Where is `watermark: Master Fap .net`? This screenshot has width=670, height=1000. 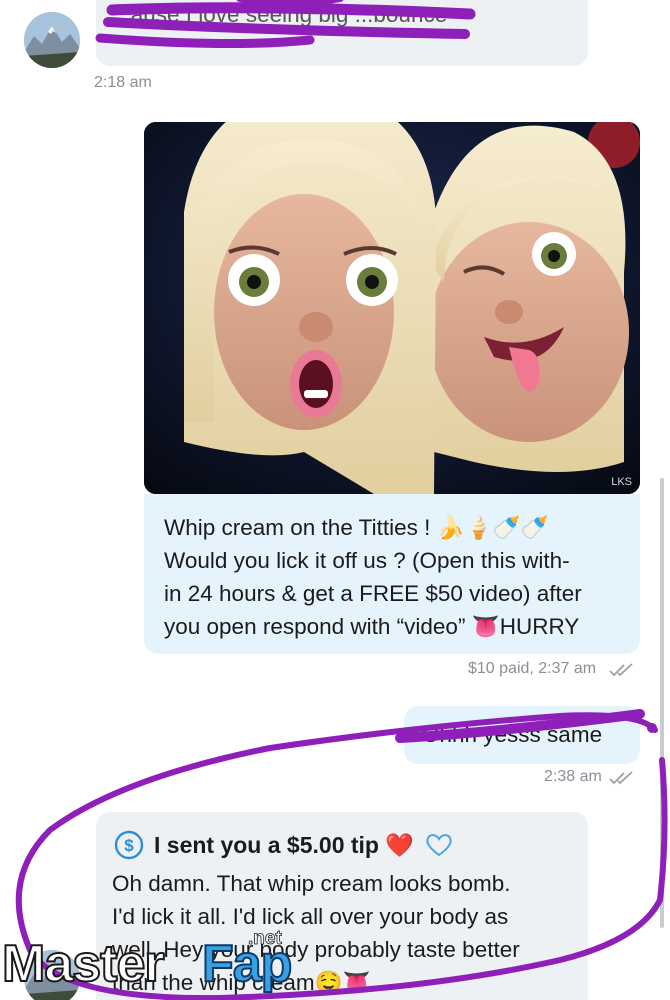 watermark: Master Fap .net is located at coordinates (155, 963).